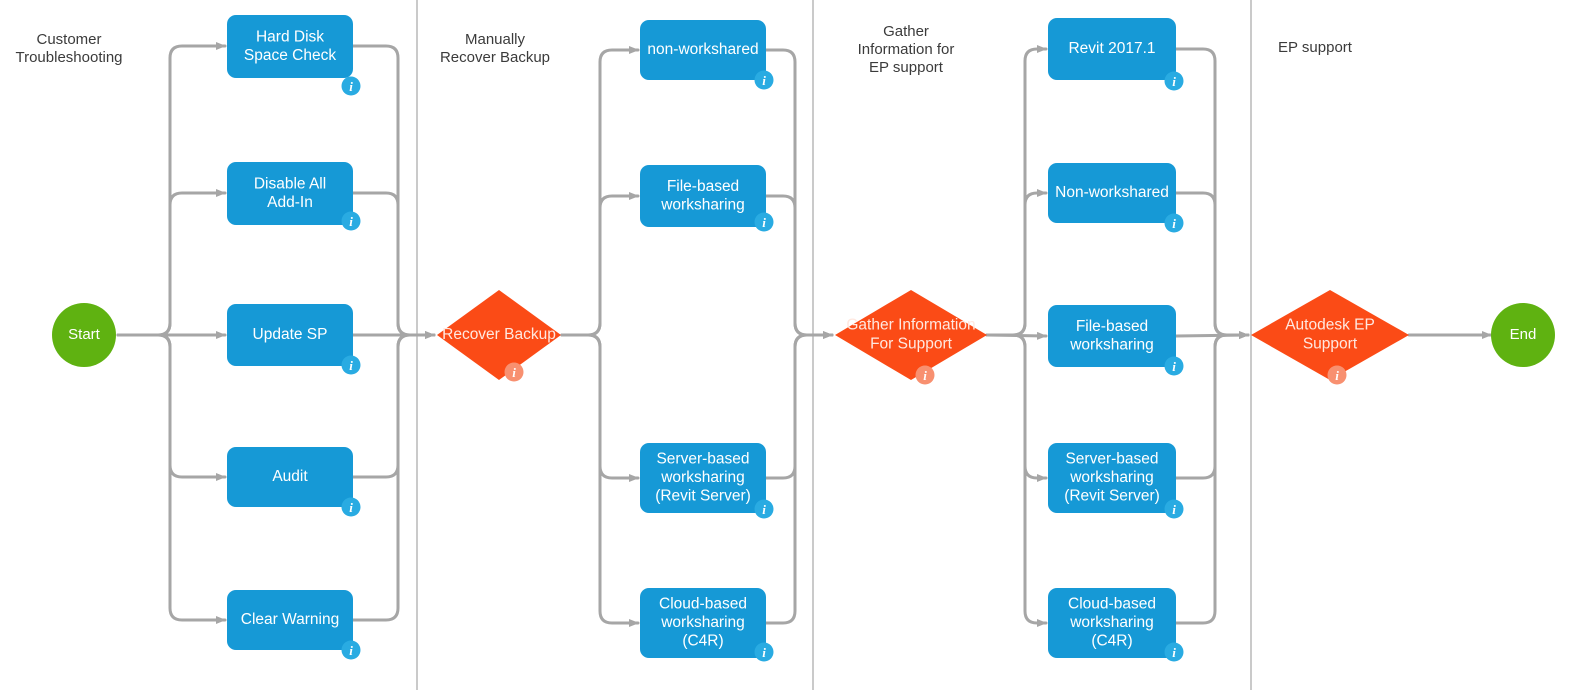 Image resolution: width=1584 pixels, height=690 pixels. I want to click on process-node-hard-disk-space-check: Hard Disk Space Check, so click(290, 46).